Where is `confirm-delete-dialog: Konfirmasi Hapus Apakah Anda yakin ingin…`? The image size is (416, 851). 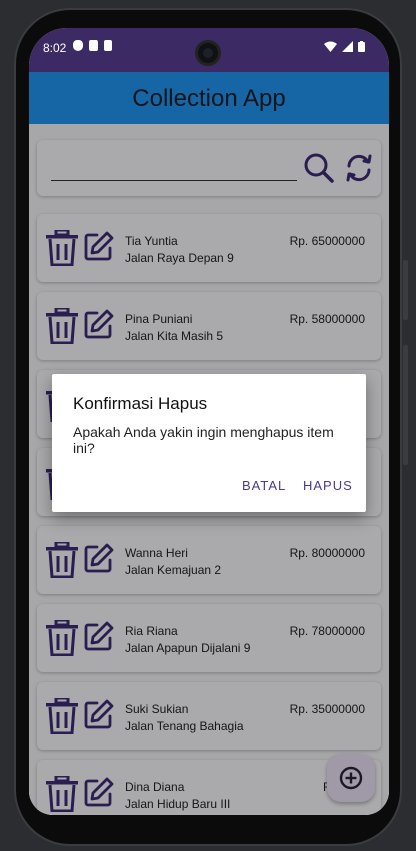 confirm-delete-dialog: Konfirmasi Hapus Apakah Anda yakin ingin… is located at coordinates (209, 443).